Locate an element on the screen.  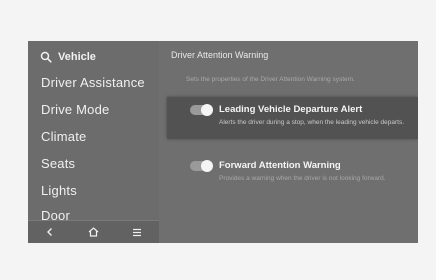
sidebar-header: Vehicle is located at coordinates (68, 57).